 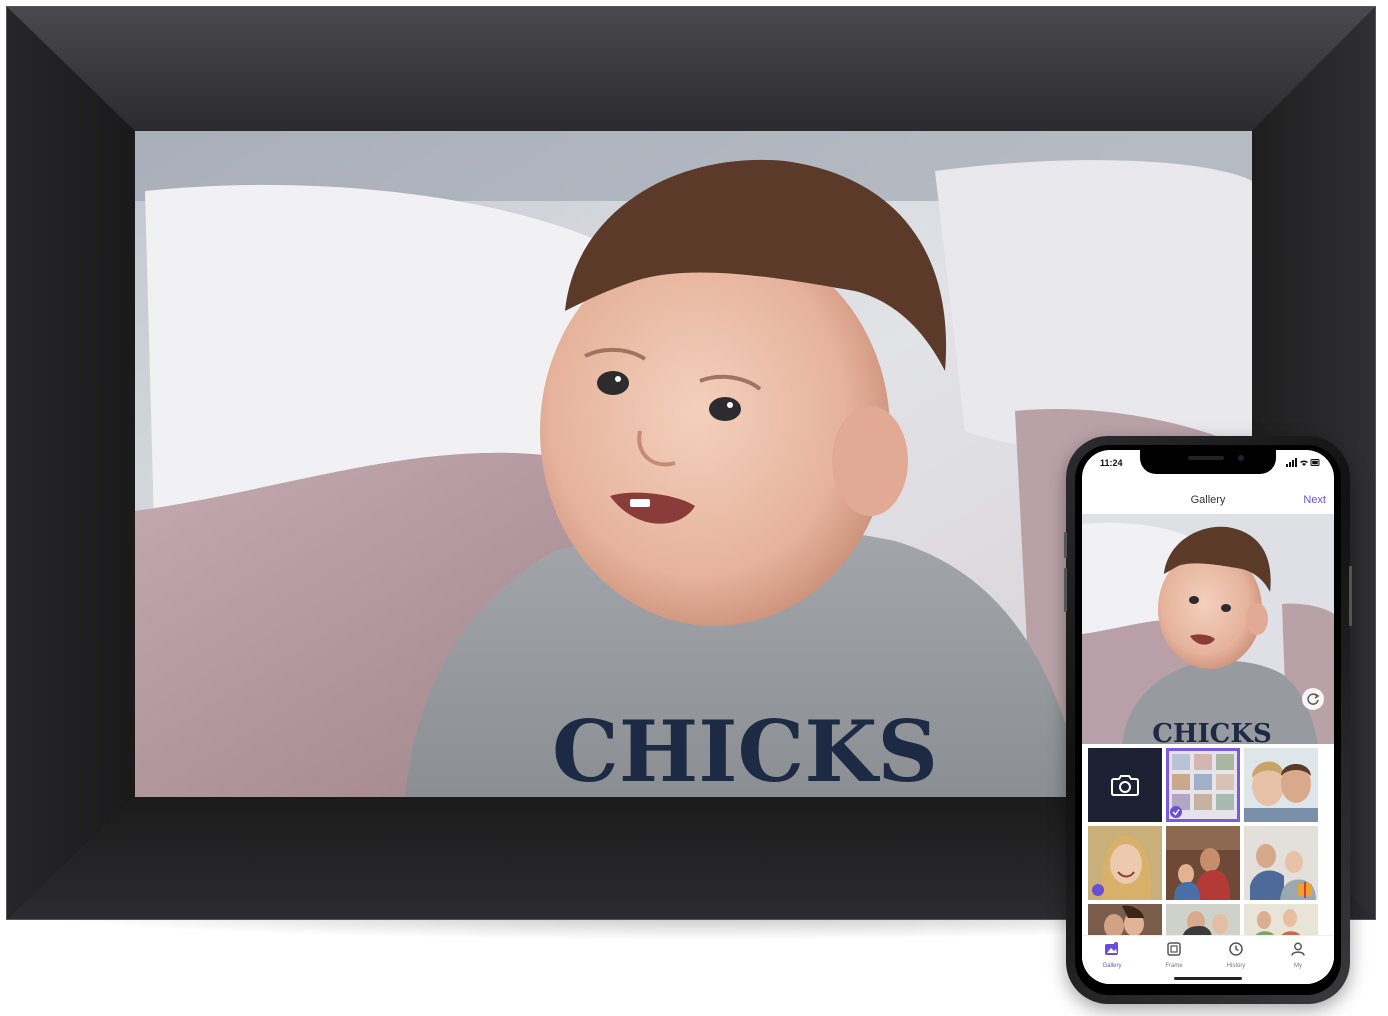 I want to click on page-title: Gallery, so click(x=1208, y=500).